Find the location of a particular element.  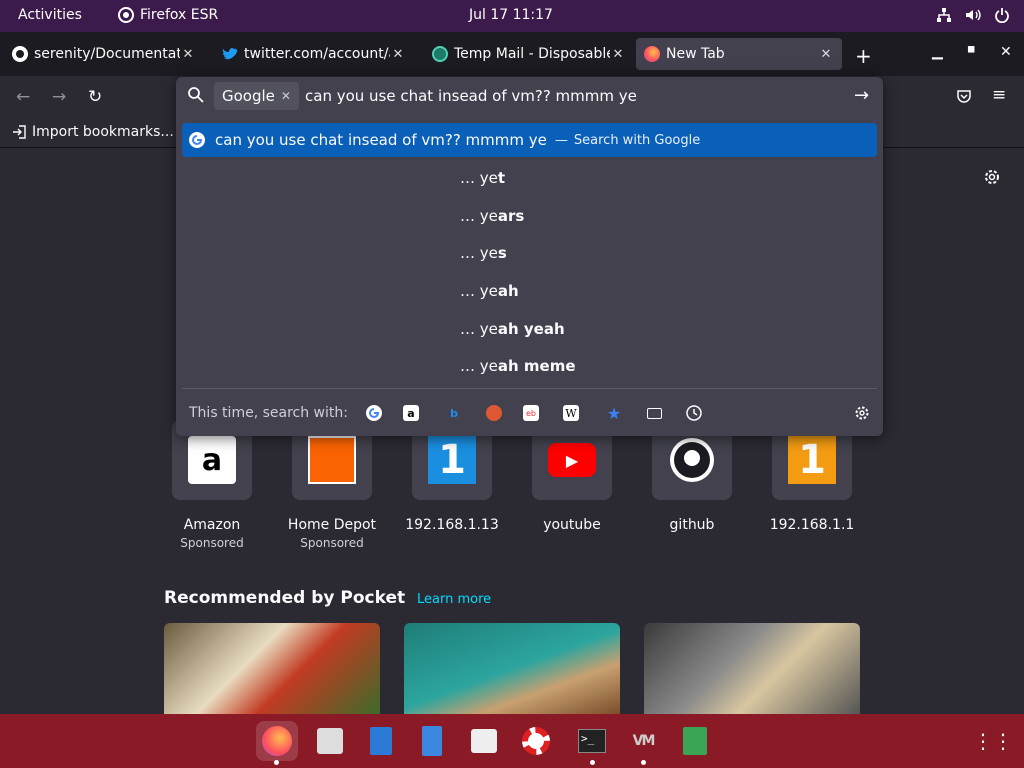

volume-icon is located at coordinates (973, 15).